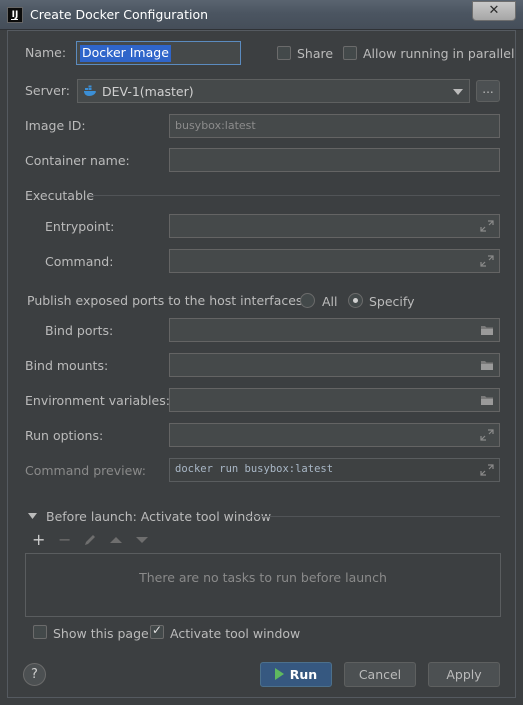 The width and height of the screenshot is (523, 705). What do you see at coordinates (235, 633) in the screenshot?
I see `activate-tool-window-label: Activate tool window` at bounding box center [235, 633].